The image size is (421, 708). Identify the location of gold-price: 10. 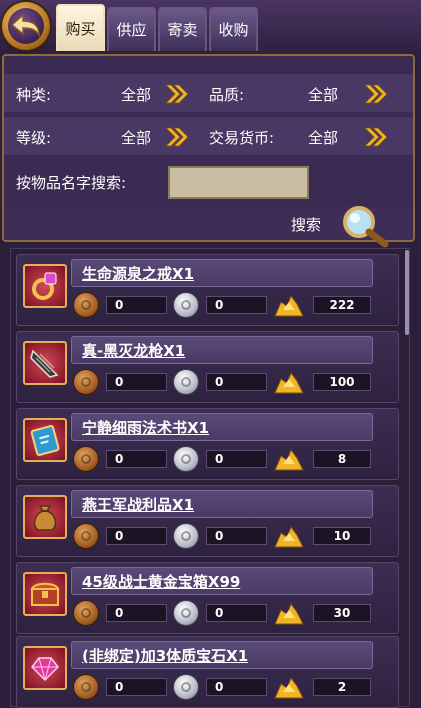
(342, 536).